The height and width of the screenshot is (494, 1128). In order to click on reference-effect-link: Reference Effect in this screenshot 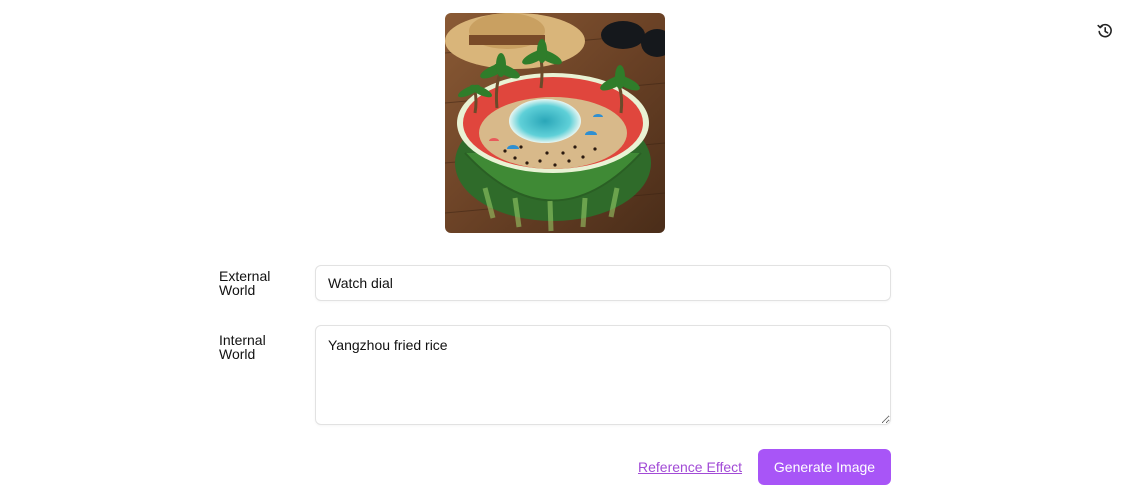, I will do `click(690, 467)`.